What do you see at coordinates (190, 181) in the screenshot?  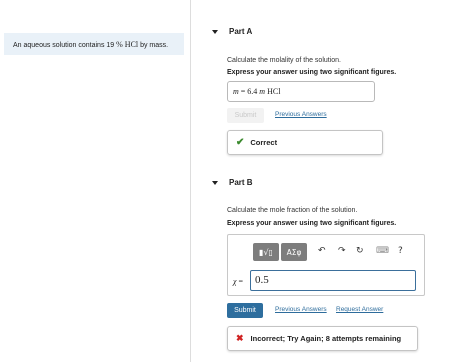 I see `column-divider` at bounding box center [190, 181].